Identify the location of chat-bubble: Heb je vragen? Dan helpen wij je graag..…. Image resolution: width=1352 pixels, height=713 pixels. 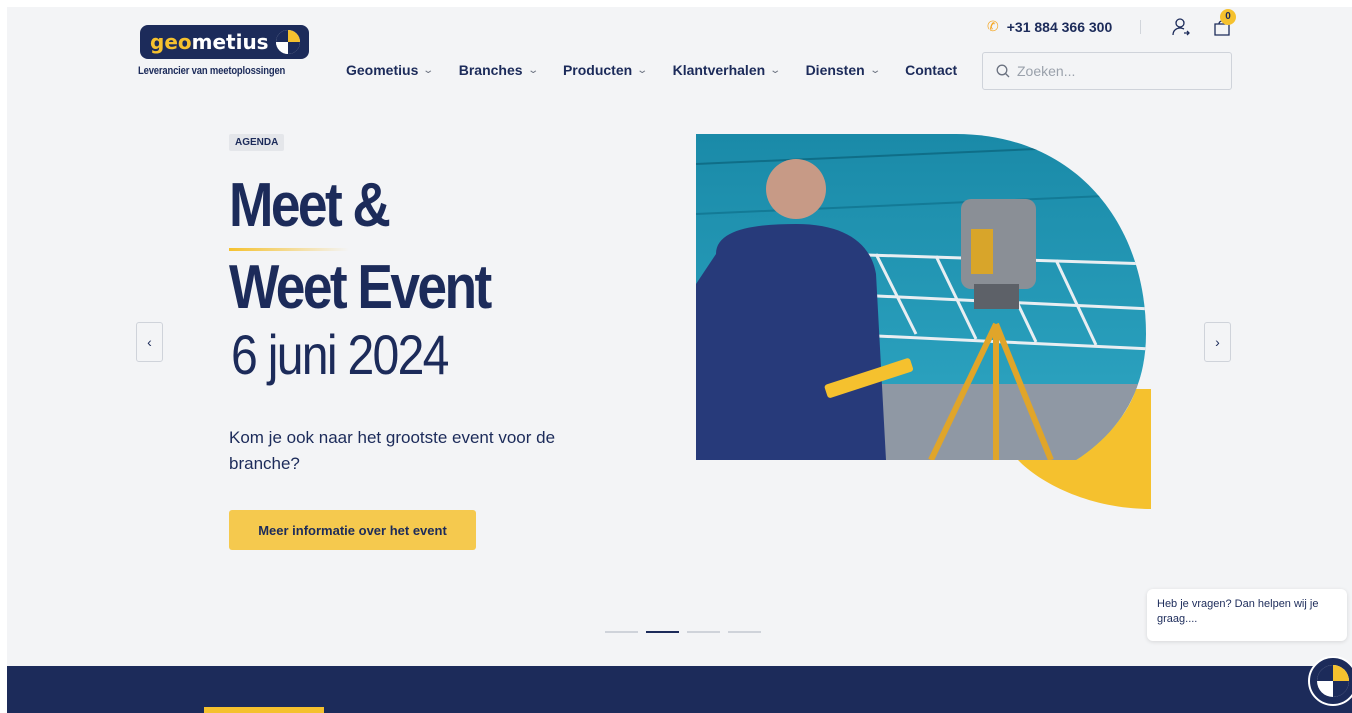
(1247, 615).